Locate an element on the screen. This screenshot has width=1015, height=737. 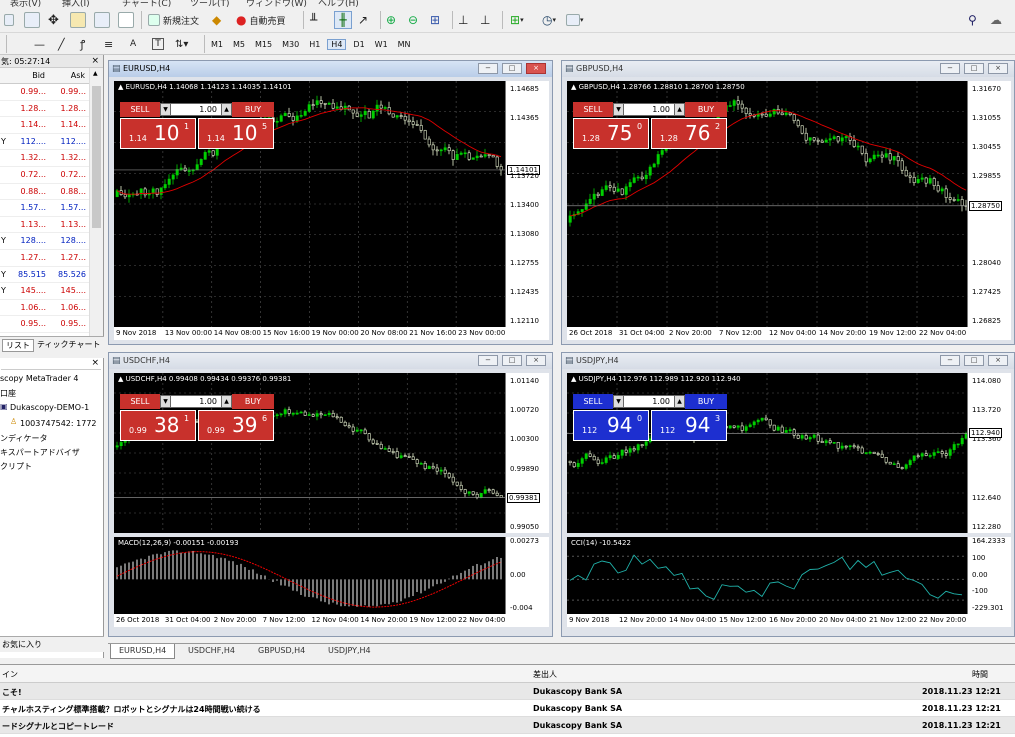
tab-chart-usdjpy: USDJPY,H4 is located at coordinates (349, 651).